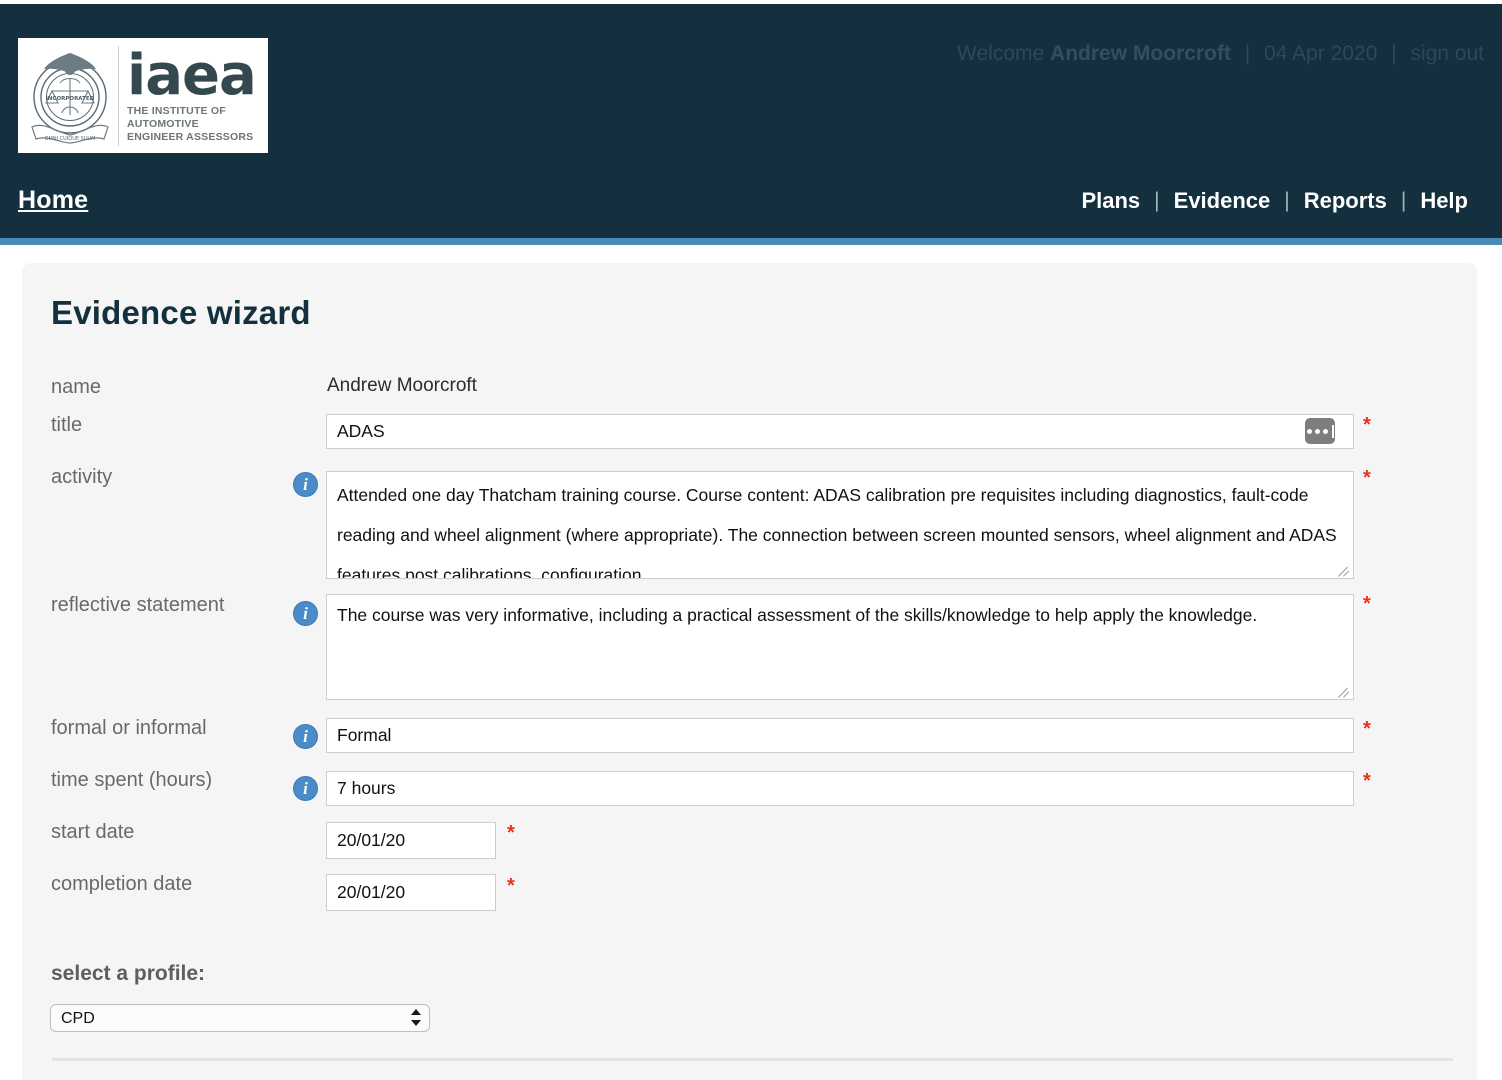  I want to click on reflective-statement-info-icon: i, so click(305, 613).